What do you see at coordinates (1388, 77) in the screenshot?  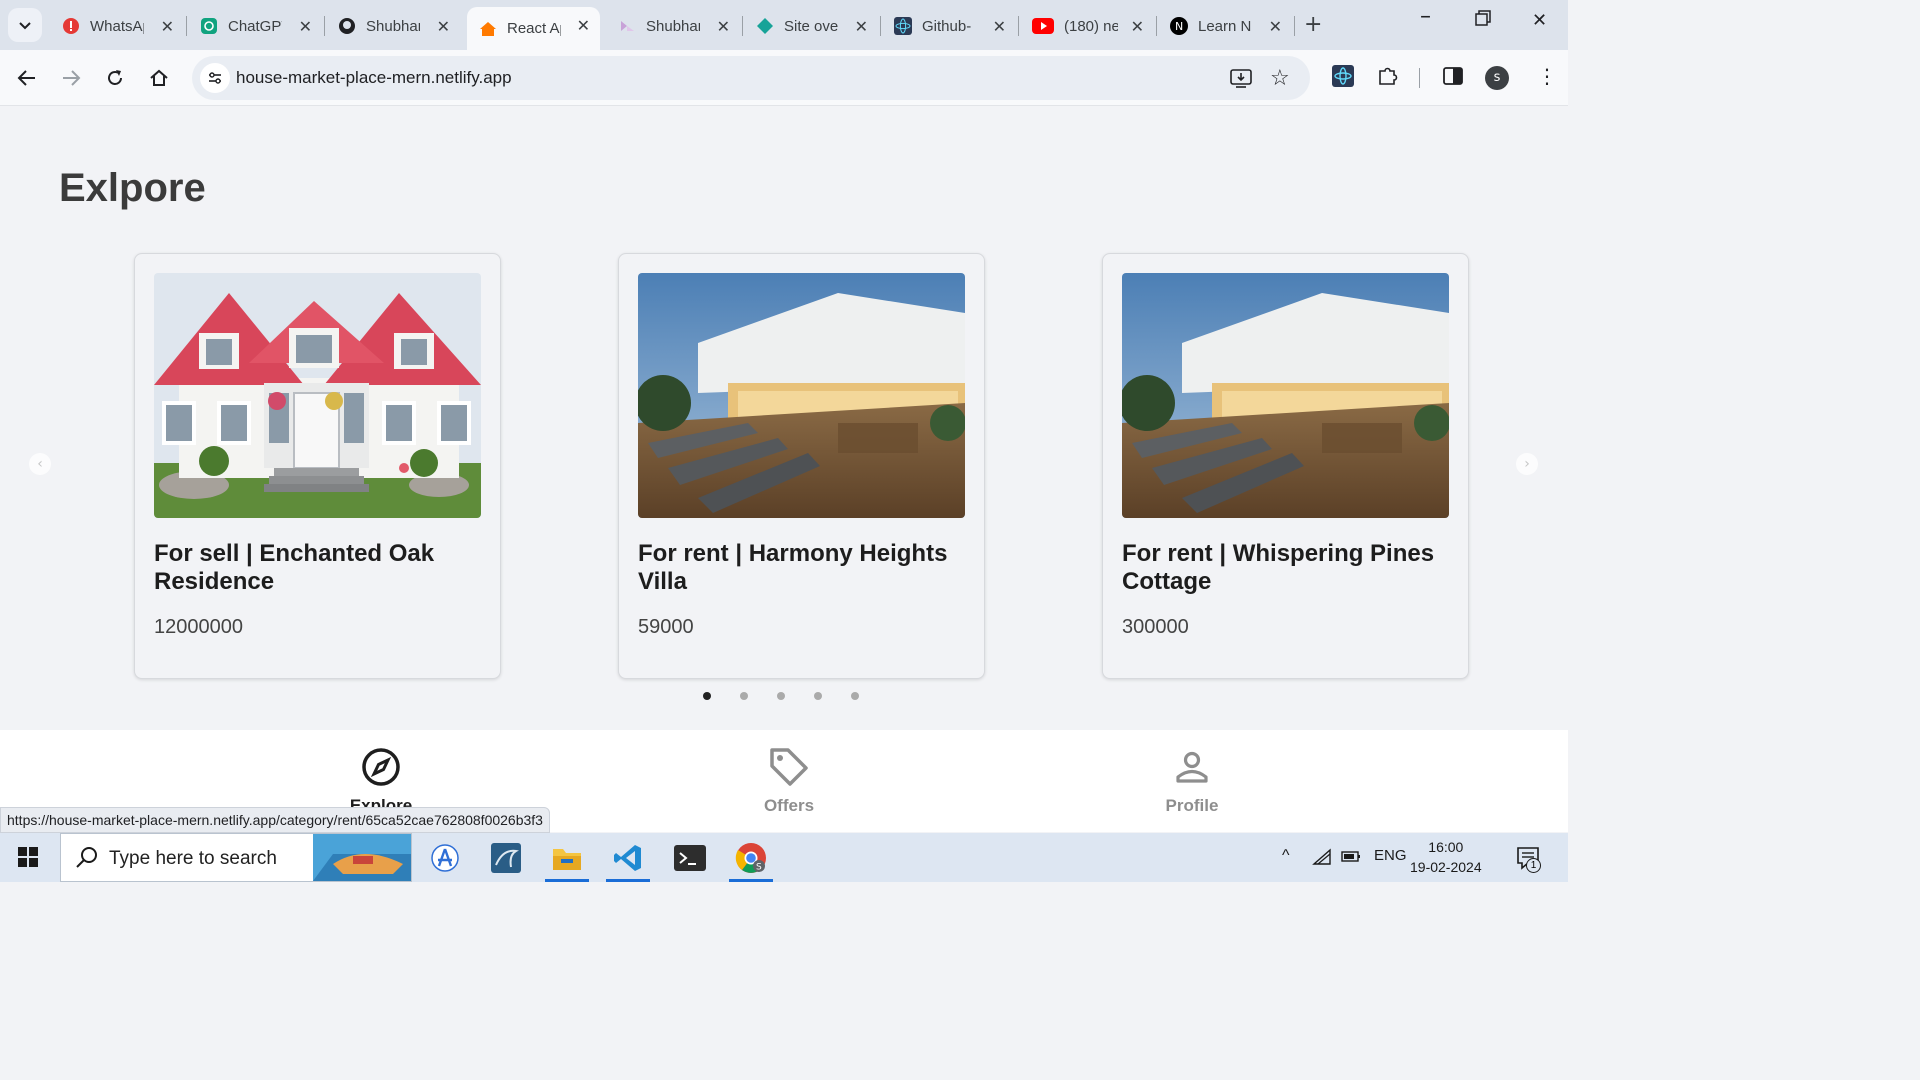 I see `extensions-puzzle-icon` at bounding box center [1388, 77].